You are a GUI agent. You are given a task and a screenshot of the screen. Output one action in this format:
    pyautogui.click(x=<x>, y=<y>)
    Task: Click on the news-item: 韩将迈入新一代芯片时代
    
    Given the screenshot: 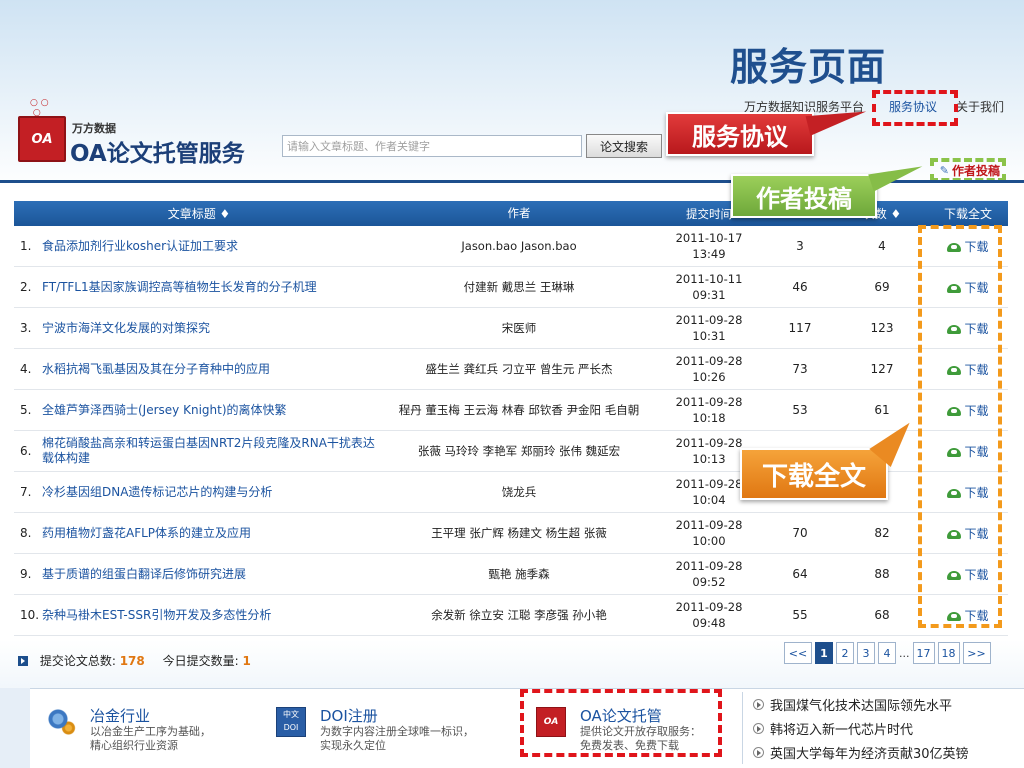 What is the action you would take?
    pyautogui.click(x=877, y=728)
    